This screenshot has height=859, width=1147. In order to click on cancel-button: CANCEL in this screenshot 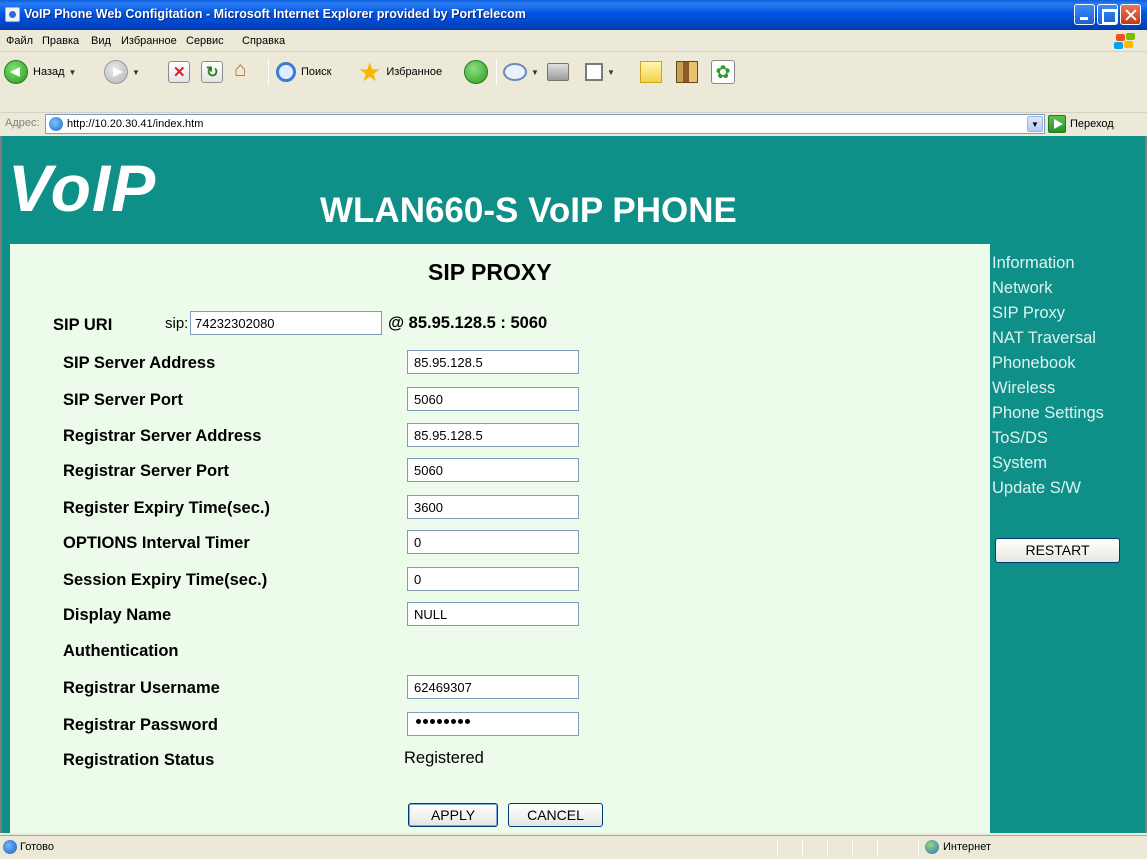, I will do `click(555, 815)`.